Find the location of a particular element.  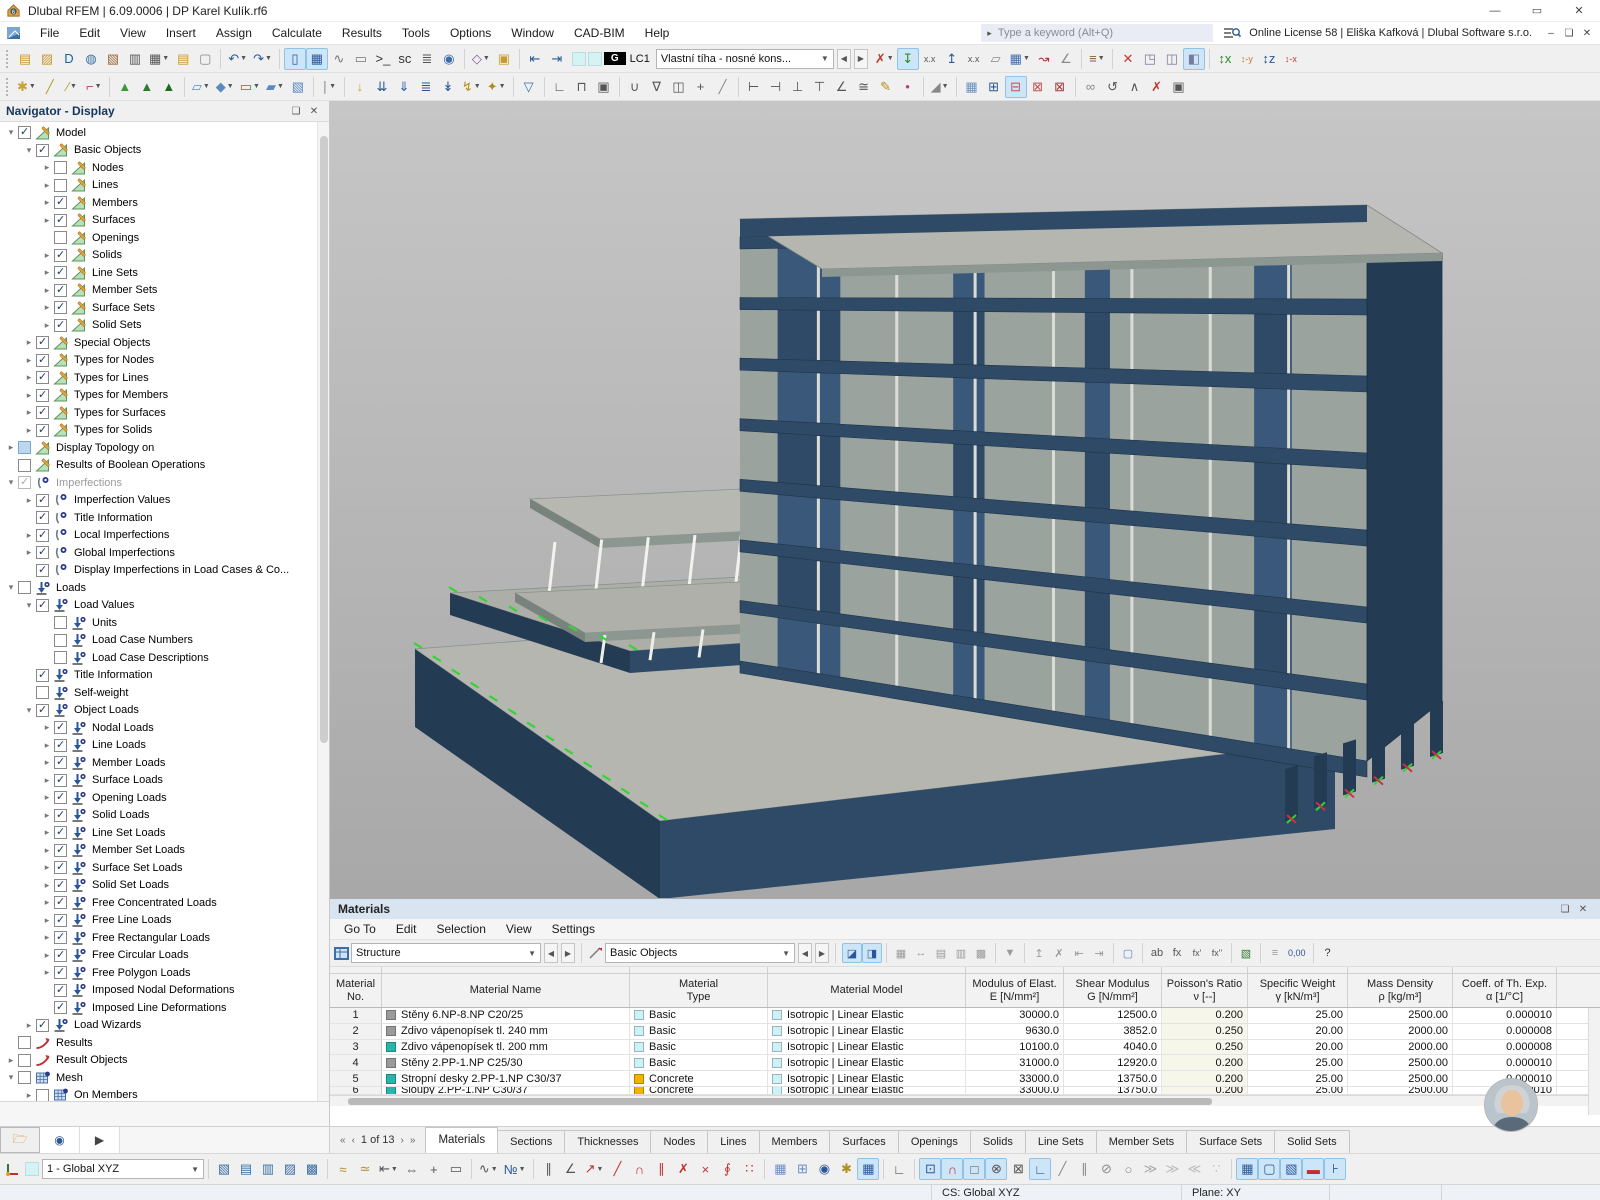

tree-checkbox-imperfections is located at coordinates (24, 482).